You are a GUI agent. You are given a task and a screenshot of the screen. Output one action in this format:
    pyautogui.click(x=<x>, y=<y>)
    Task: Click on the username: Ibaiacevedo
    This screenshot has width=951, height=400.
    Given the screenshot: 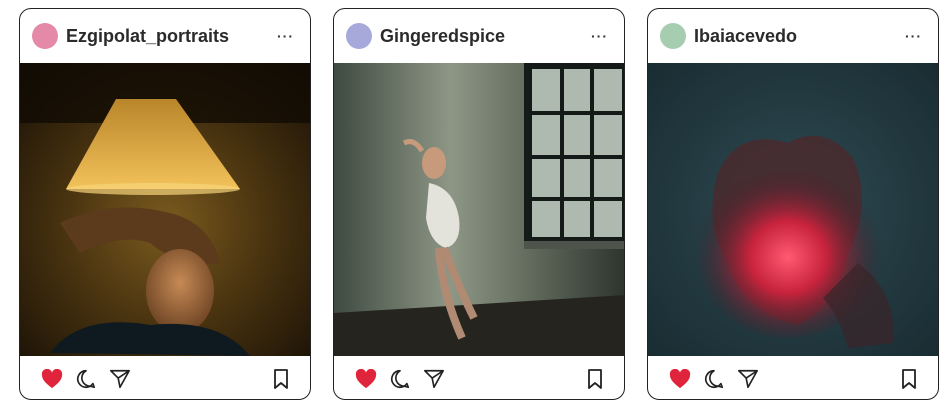 What is the action you would take?
    pyautogui.click(x=799, y=36)
    